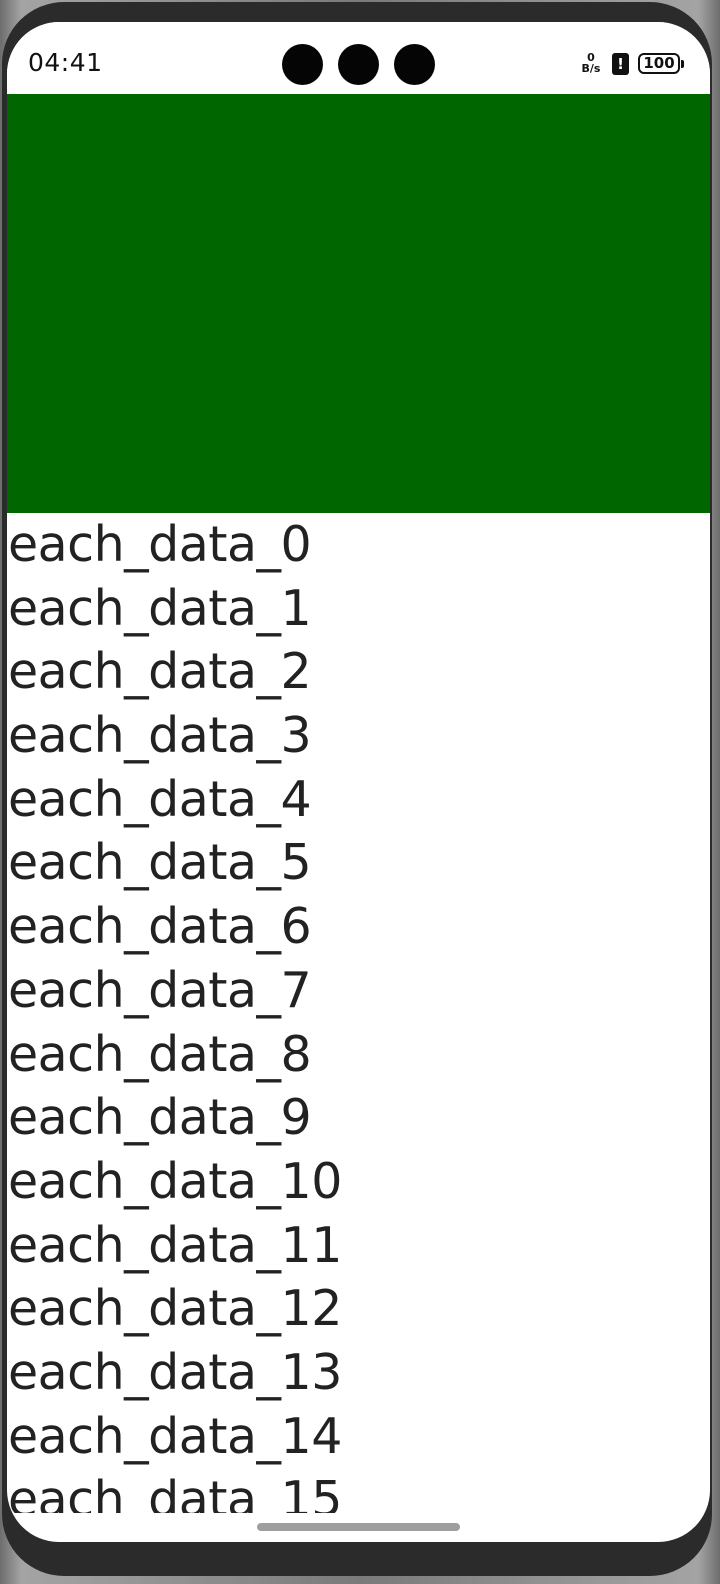  I want to click on battery-level: 100, so click(659, 63).